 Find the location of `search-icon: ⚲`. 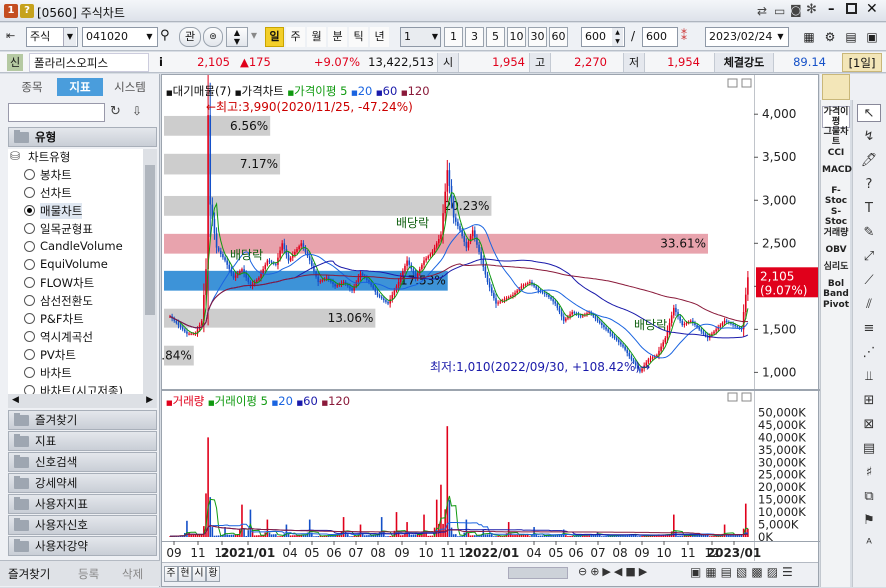

search-icon: ⚲ is located at coordinates (165, 35).